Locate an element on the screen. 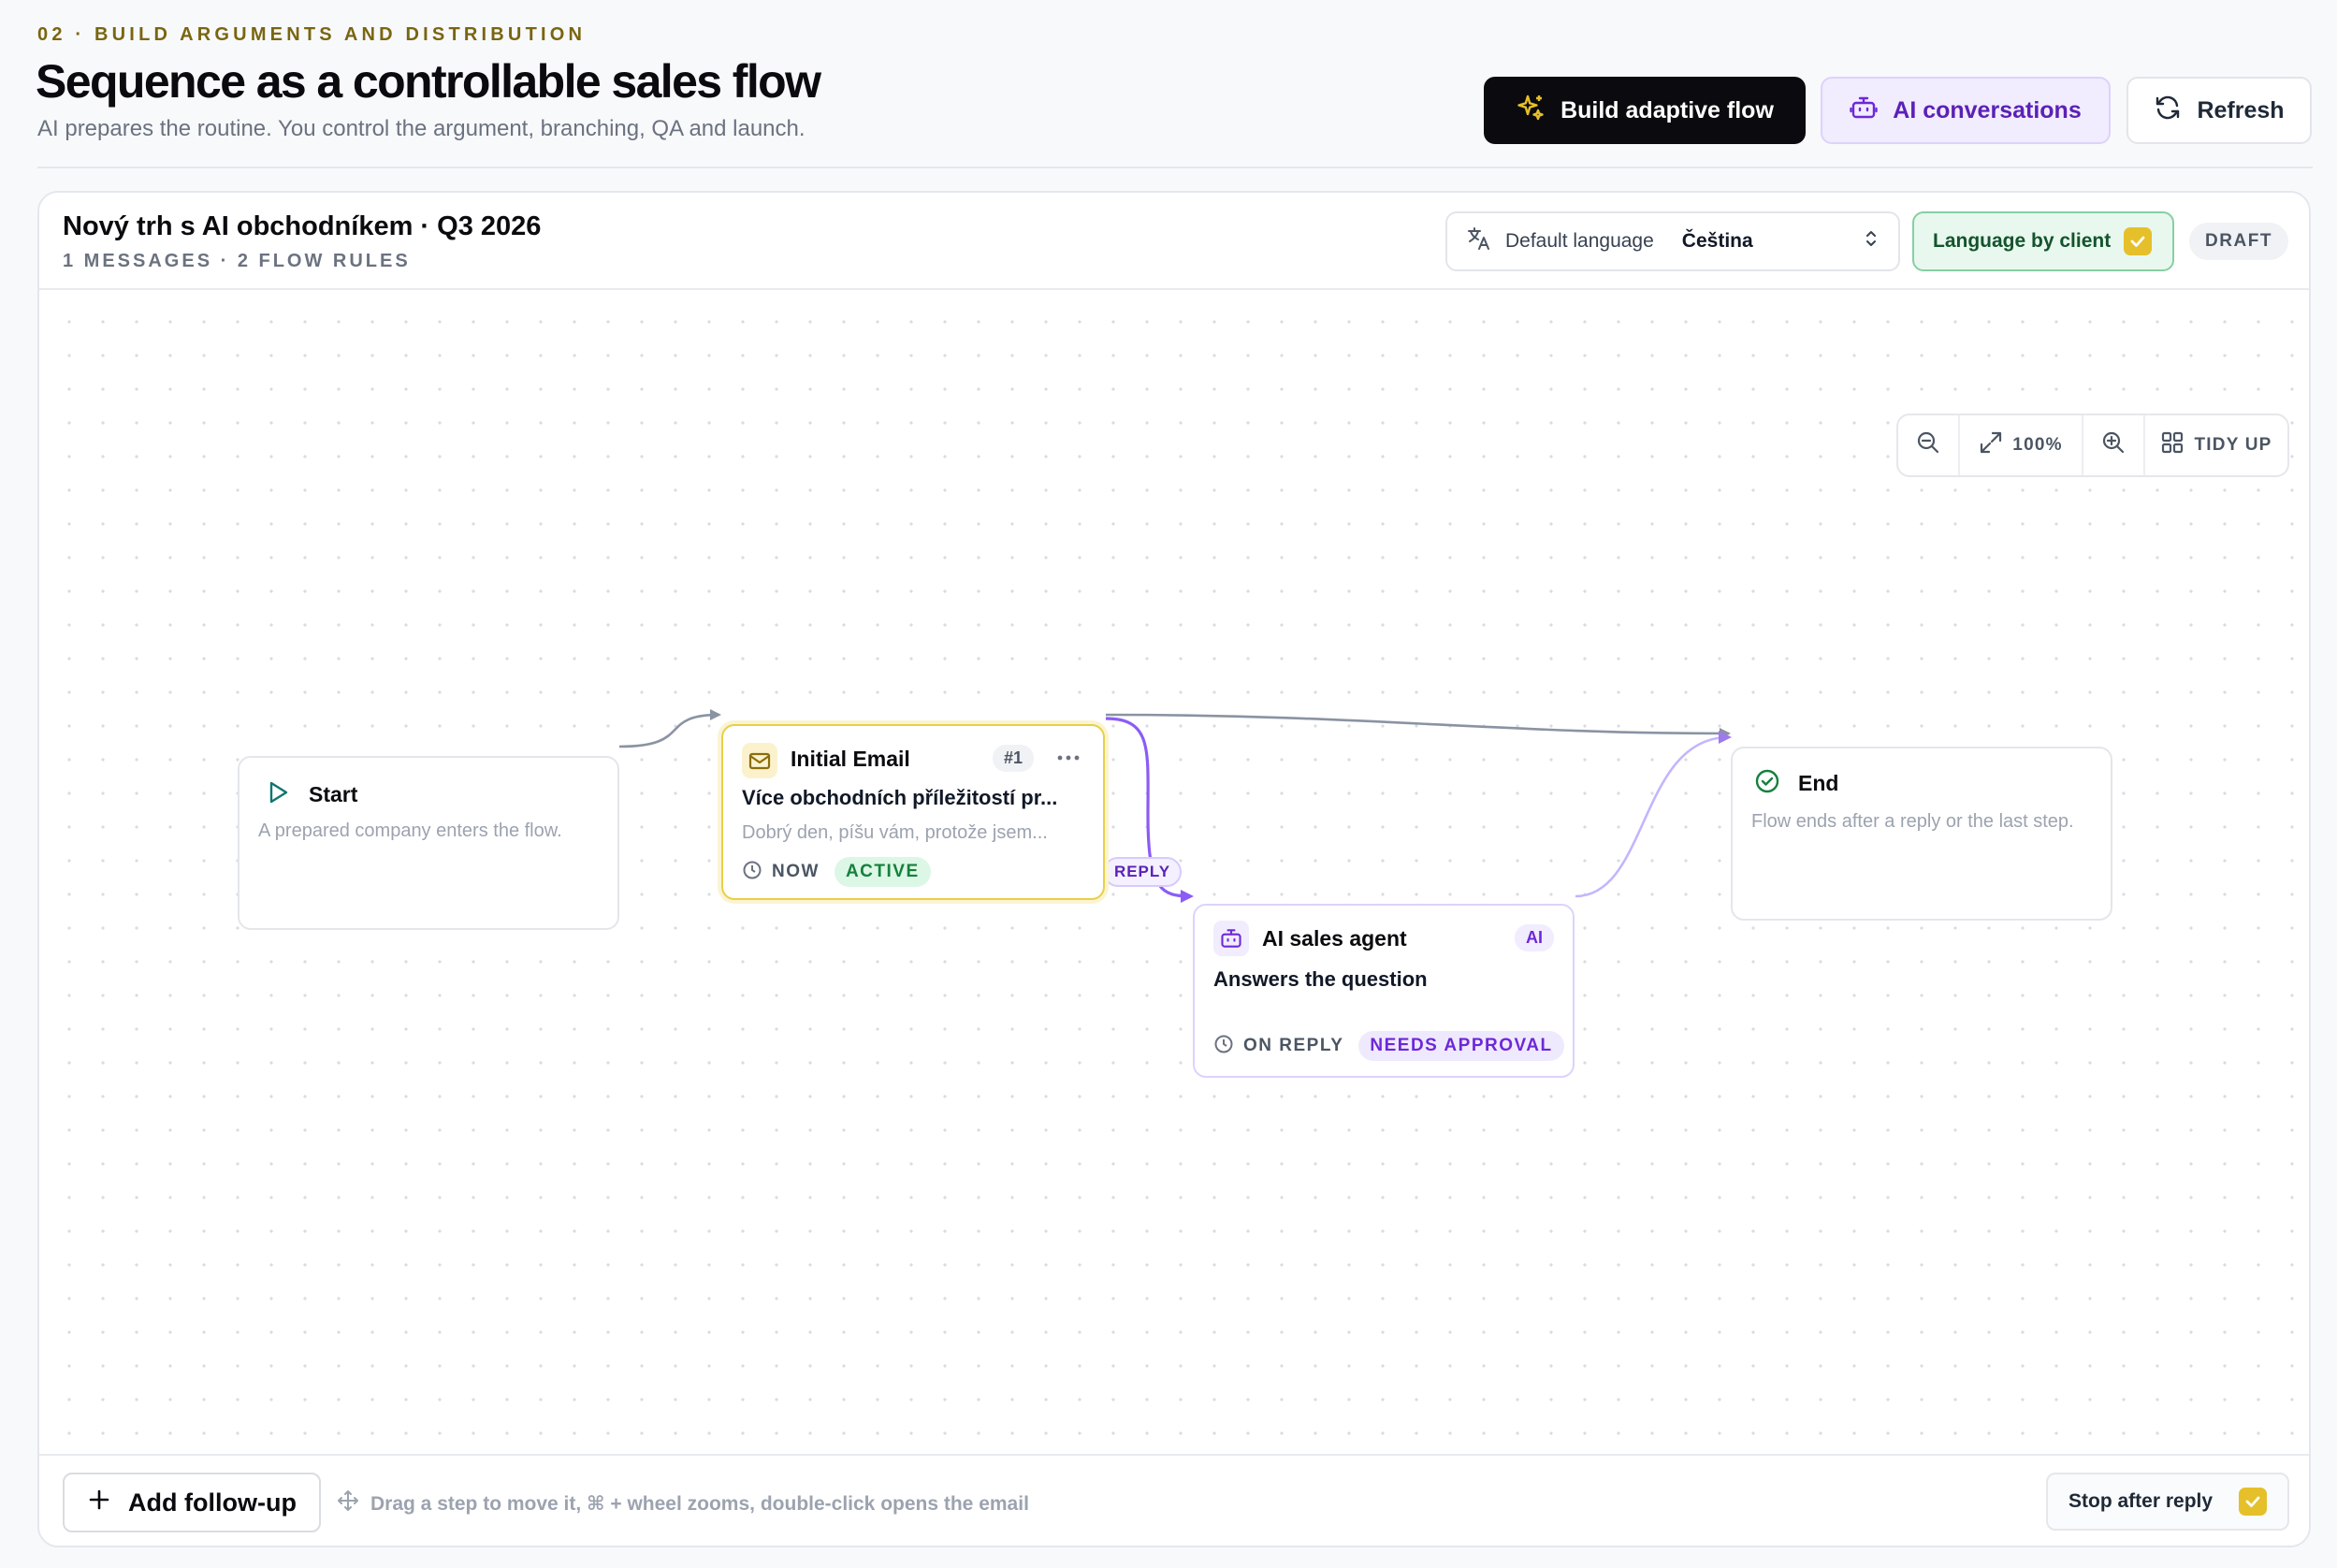 The width and height of the screenshot is (2337, 1568). zoom-out-icon is located at coordinates (1928, 445).